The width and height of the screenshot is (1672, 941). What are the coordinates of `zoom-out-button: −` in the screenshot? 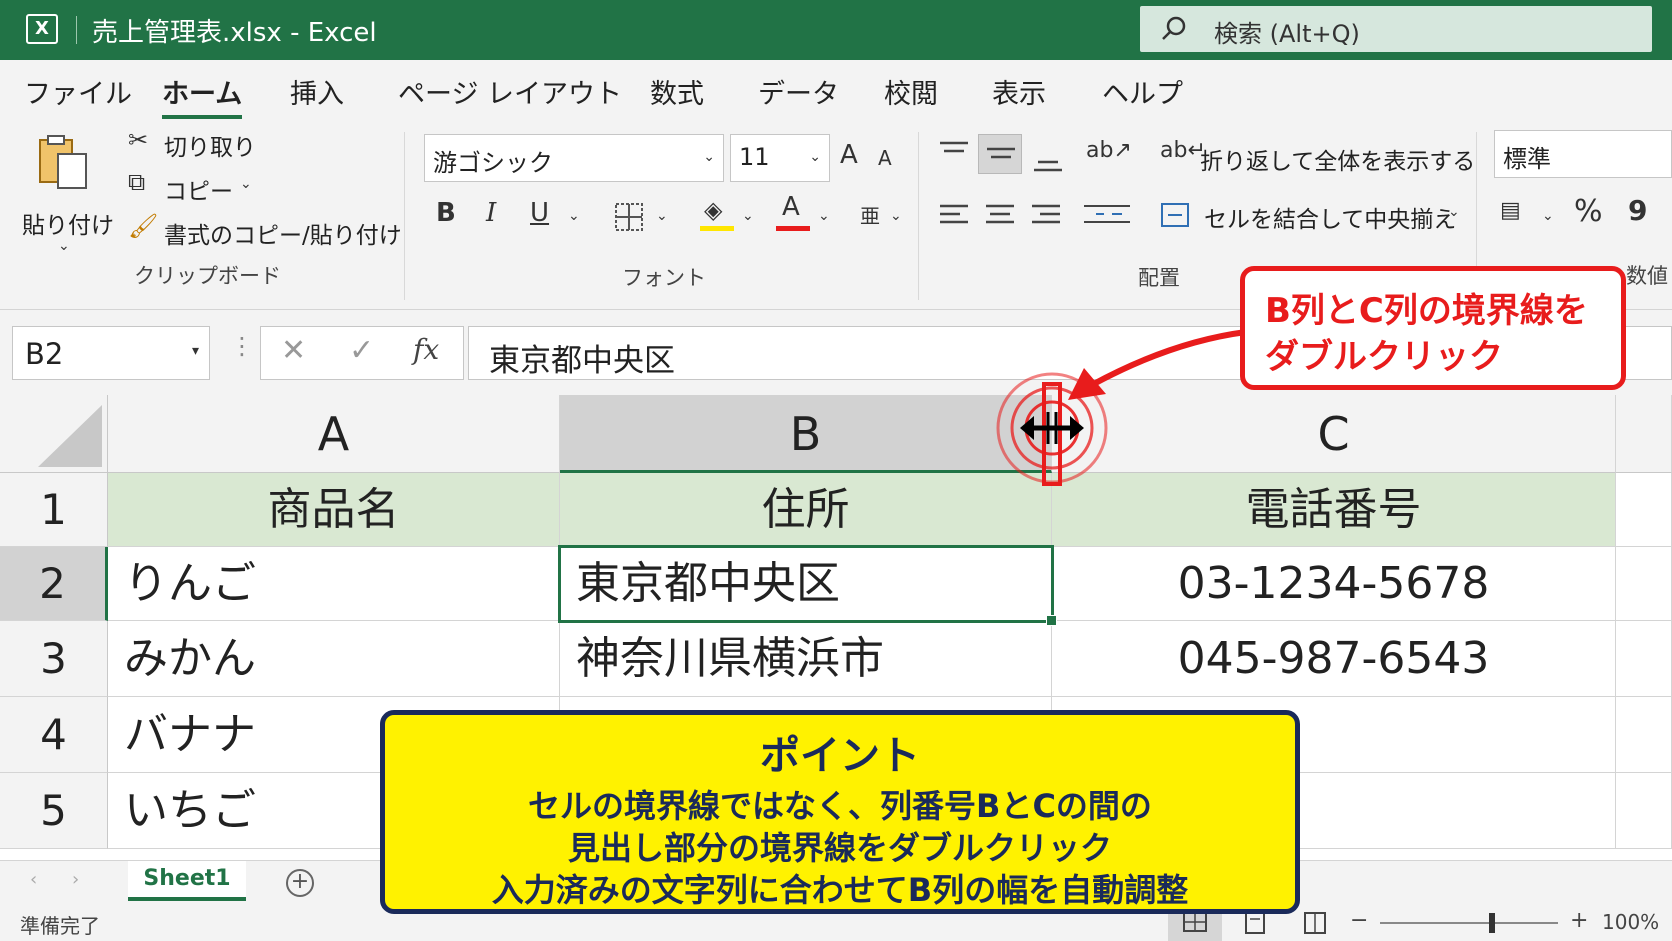 It's located at (1359, 920).